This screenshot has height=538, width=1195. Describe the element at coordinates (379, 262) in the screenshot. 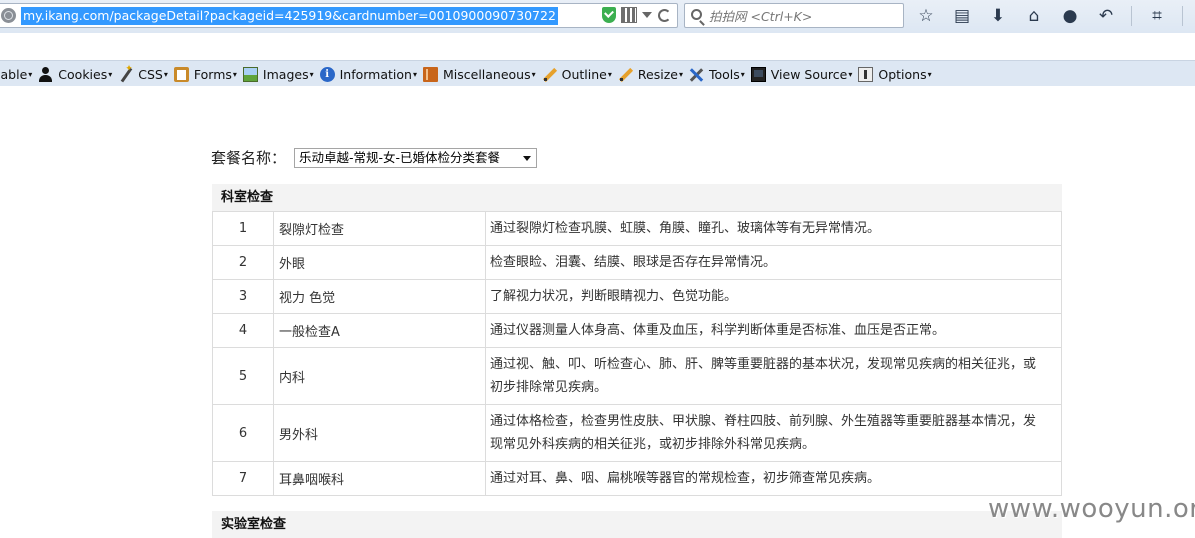

I see `item-name: 外眼` at that location.